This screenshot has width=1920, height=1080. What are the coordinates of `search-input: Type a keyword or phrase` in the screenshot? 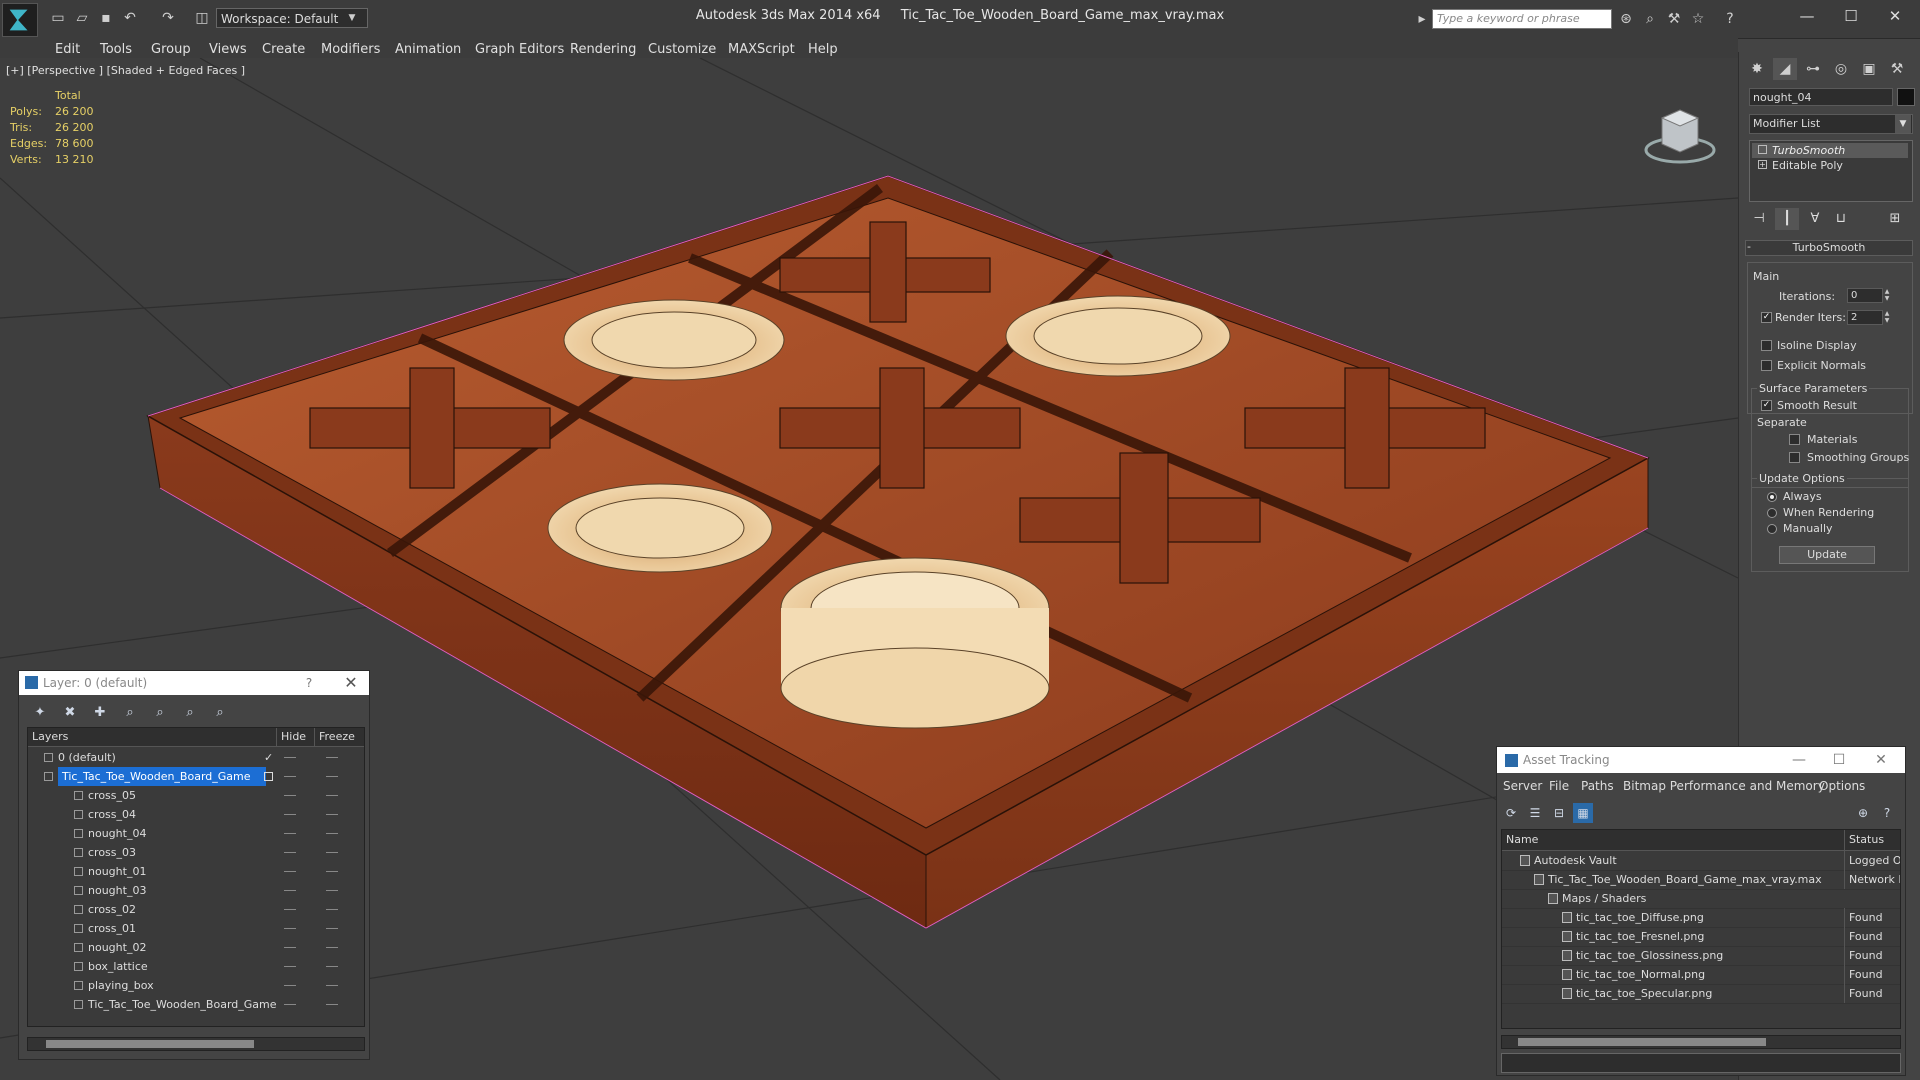 It's located at (1522, 19).